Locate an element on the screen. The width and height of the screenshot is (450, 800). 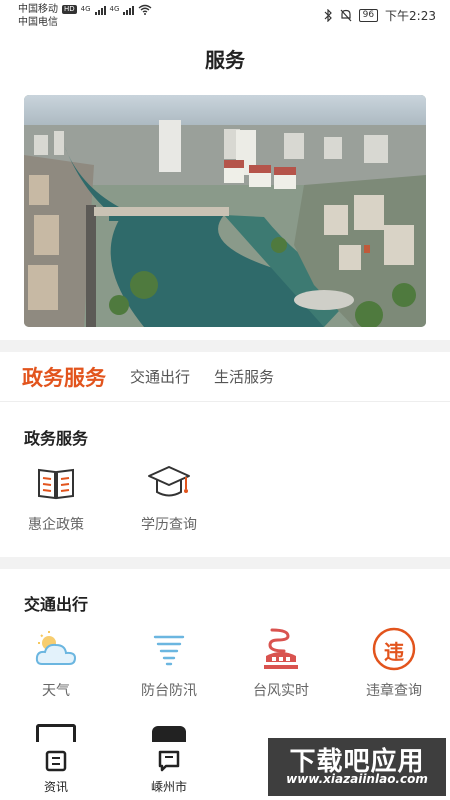
mute-bell-icon is located at coordinates (346, 15).